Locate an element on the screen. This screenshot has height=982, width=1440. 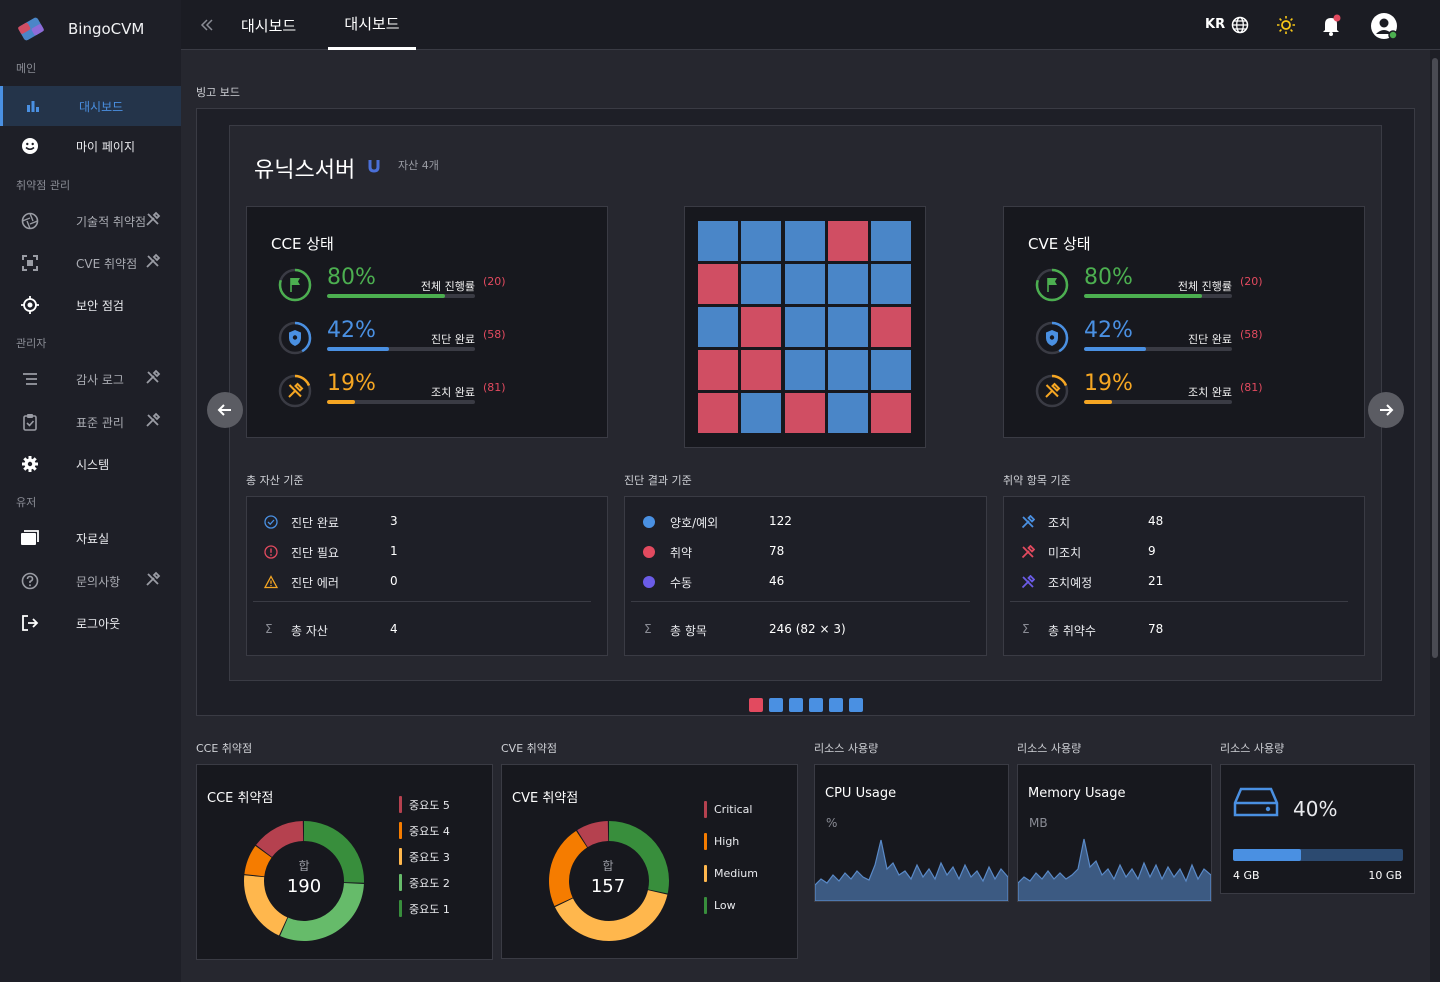
cve-chart-card: CVE 취약점 합 157 Critical High Medium Low is located at coordinates (649, 861).